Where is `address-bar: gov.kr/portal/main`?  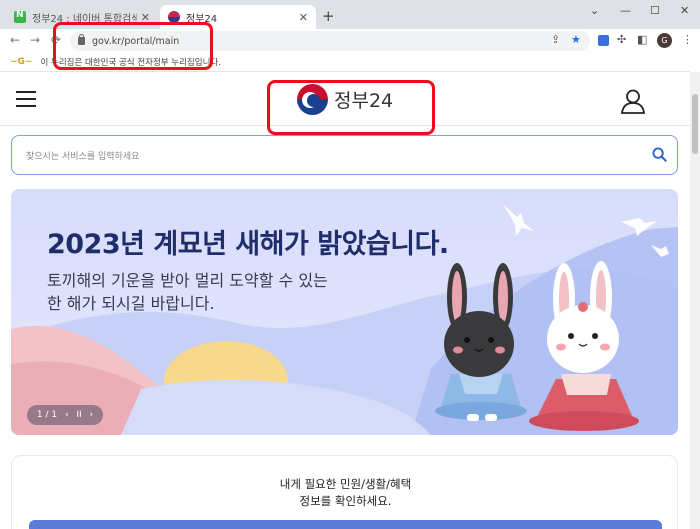 address-bar: gov.kr/portal/main is located at coordinates (330, 41).